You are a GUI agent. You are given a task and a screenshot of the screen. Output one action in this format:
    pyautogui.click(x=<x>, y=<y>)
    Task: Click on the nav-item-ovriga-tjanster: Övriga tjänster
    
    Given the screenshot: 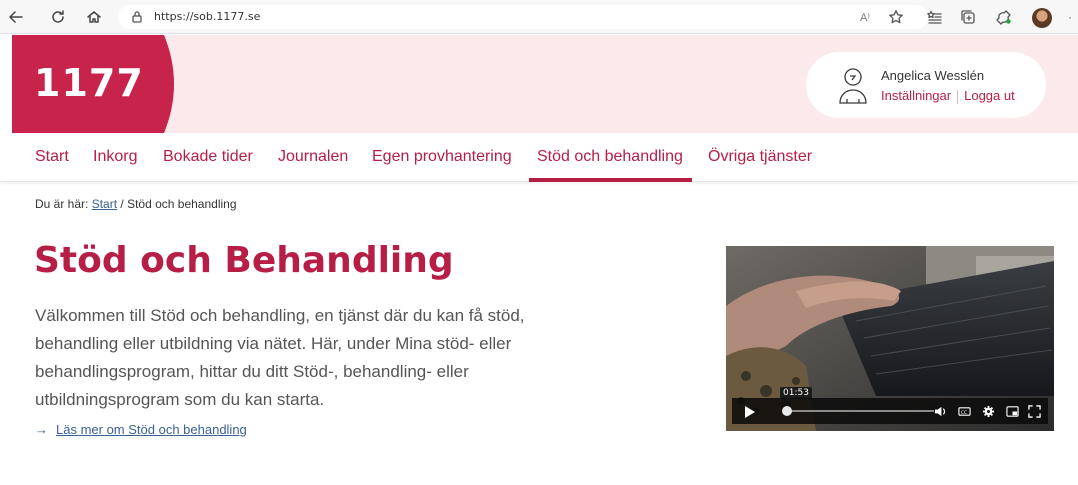 What is the action you would take?
    pyautogui.click(x=760, y=157)
    